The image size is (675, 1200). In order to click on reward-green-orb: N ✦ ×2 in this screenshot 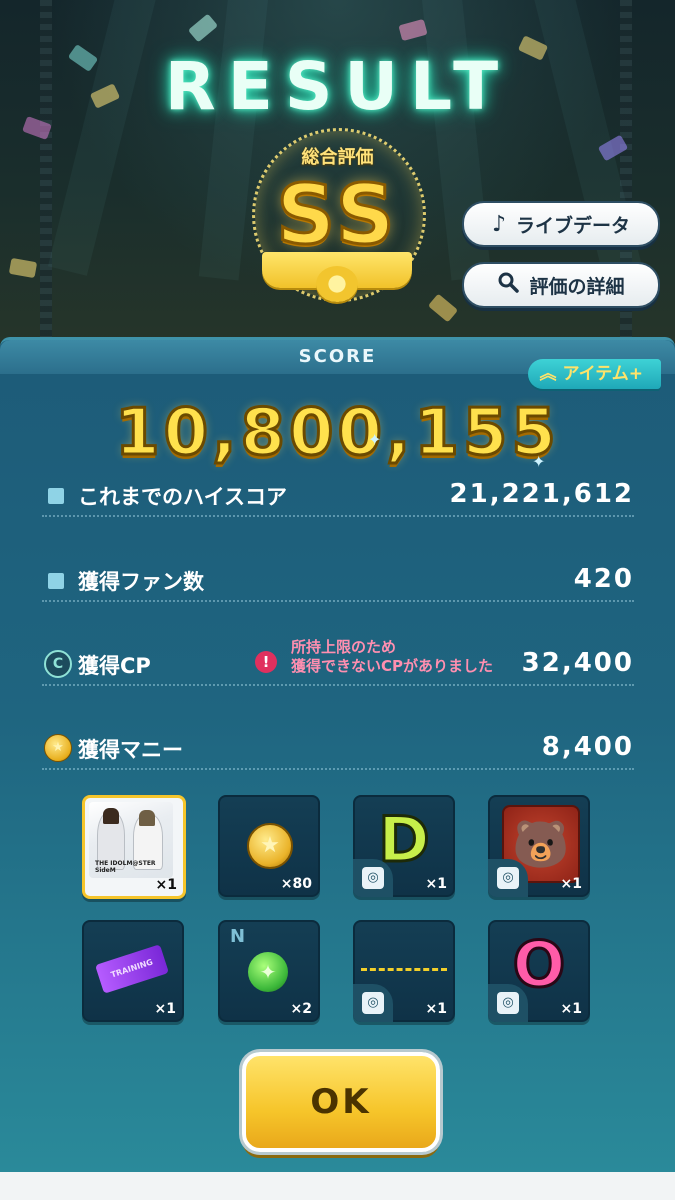, I will do `click(269, 971)`.